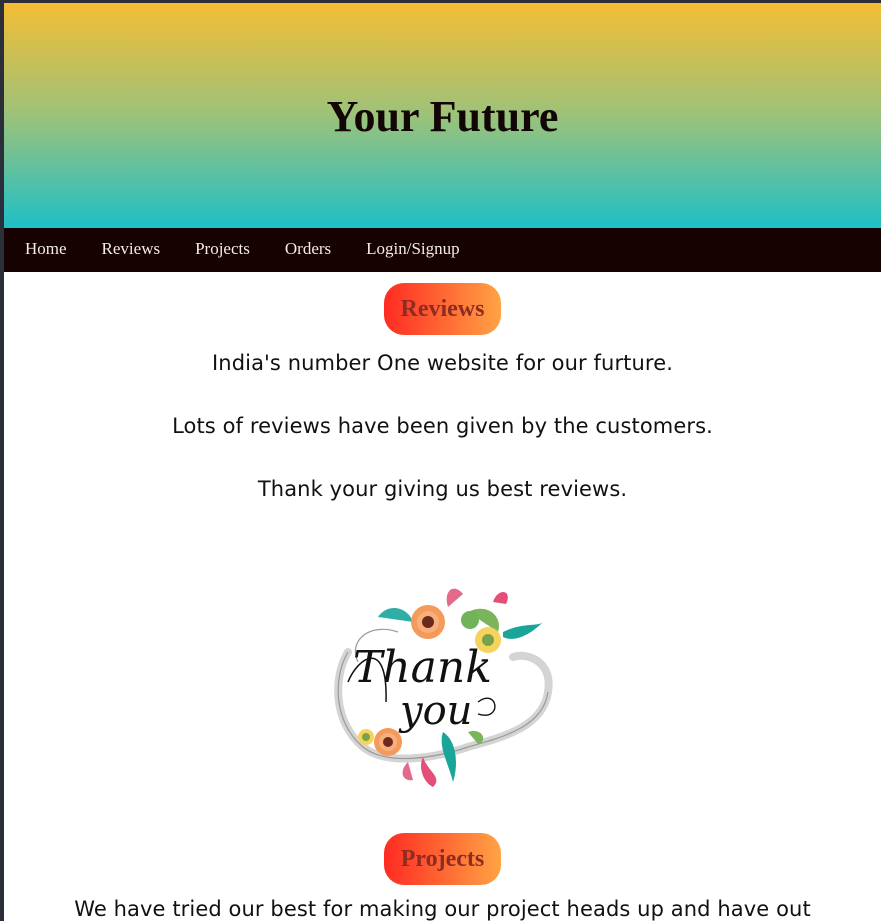  What do you see at coordinates (435, 711) in the screenshot?
I see `you-word: you` at bounding box center [435, 711].